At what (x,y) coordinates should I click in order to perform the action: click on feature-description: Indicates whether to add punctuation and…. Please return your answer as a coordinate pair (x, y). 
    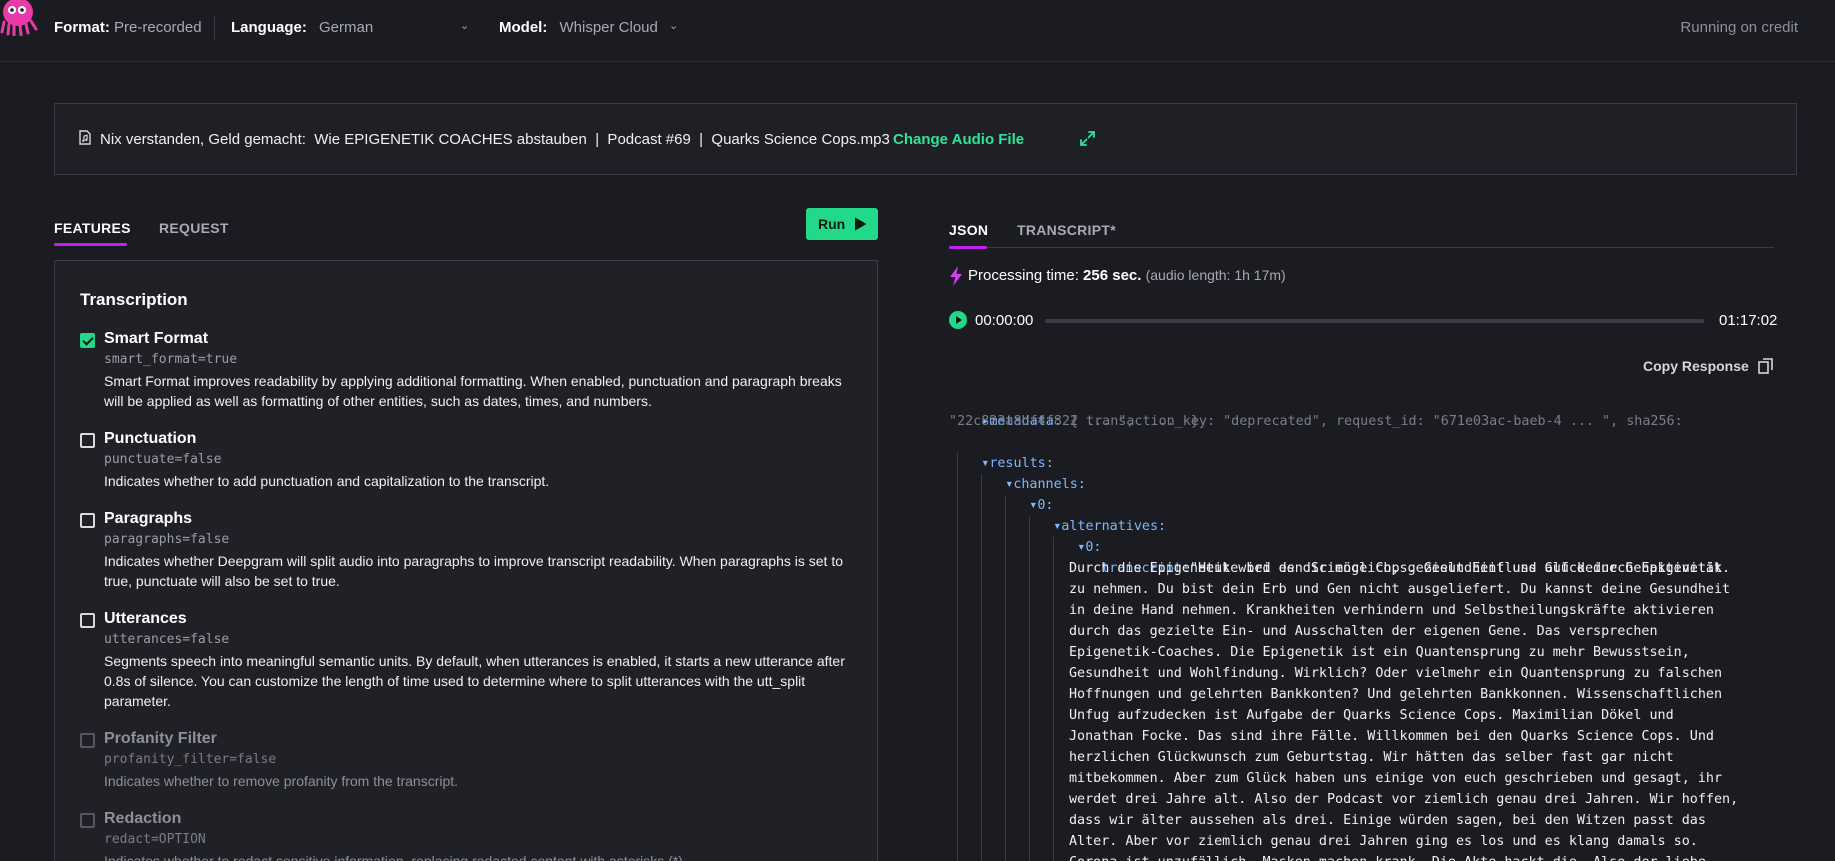
    Looking at the image, I should click on (327, 481).